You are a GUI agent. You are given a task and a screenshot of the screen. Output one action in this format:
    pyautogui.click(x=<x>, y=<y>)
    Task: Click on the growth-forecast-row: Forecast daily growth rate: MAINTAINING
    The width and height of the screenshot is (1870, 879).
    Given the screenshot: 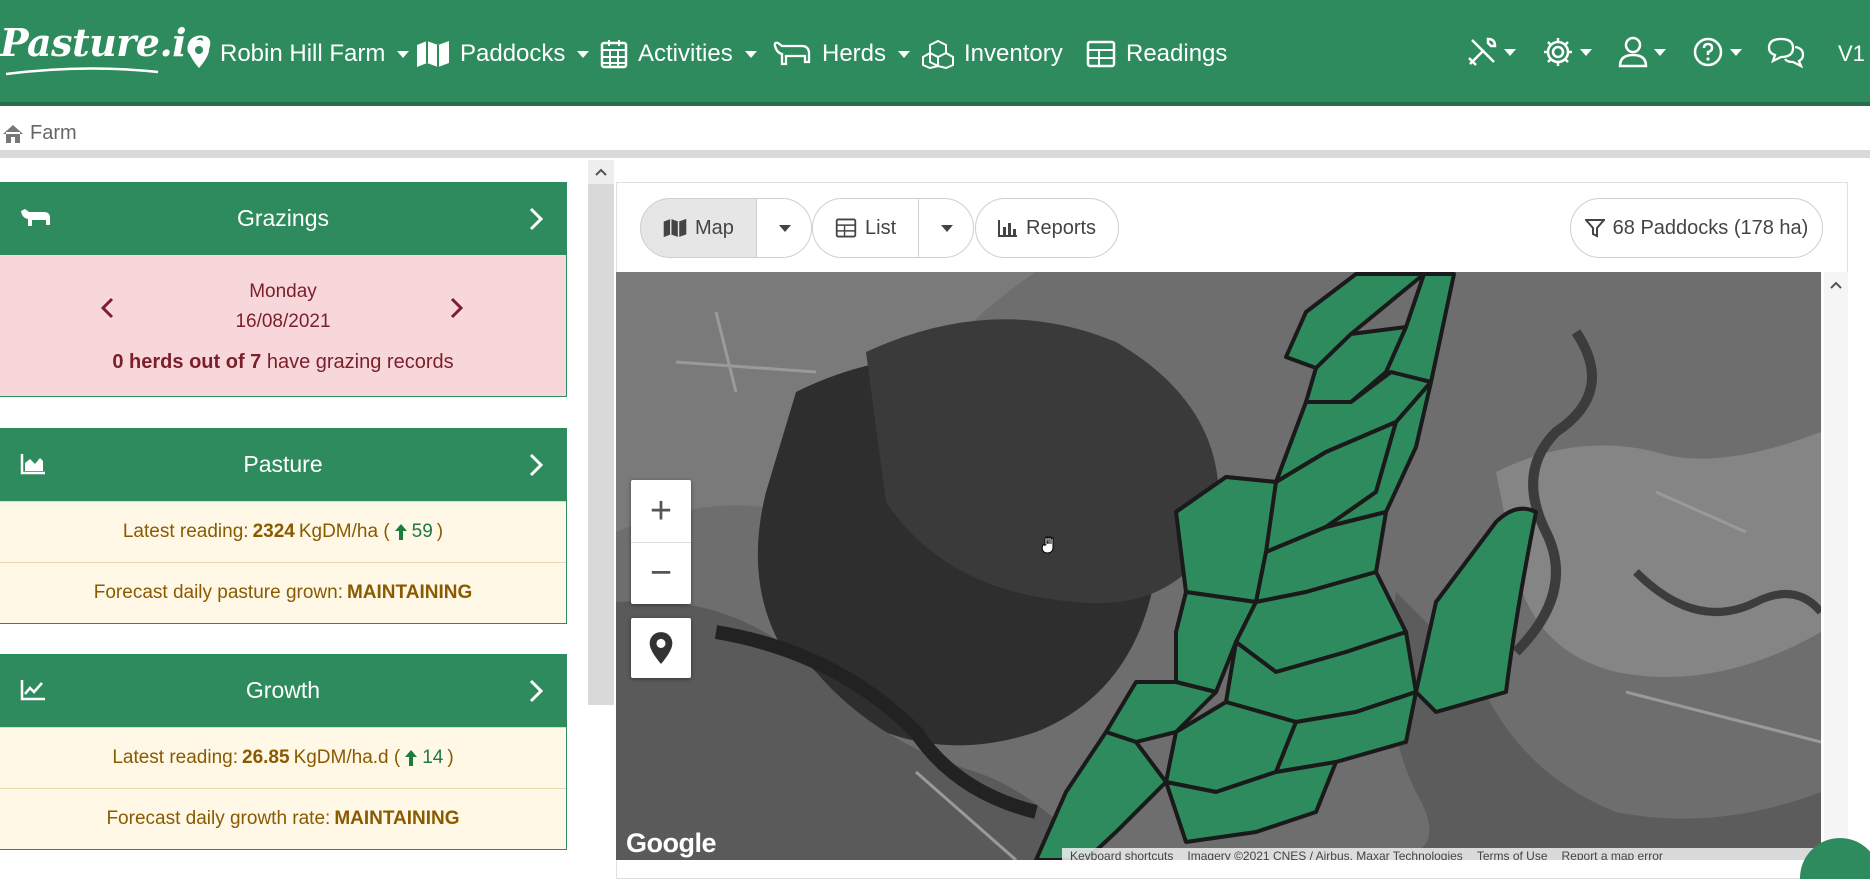 What is the action you would take?
    pyautogui.click(x=283, y=818)
    